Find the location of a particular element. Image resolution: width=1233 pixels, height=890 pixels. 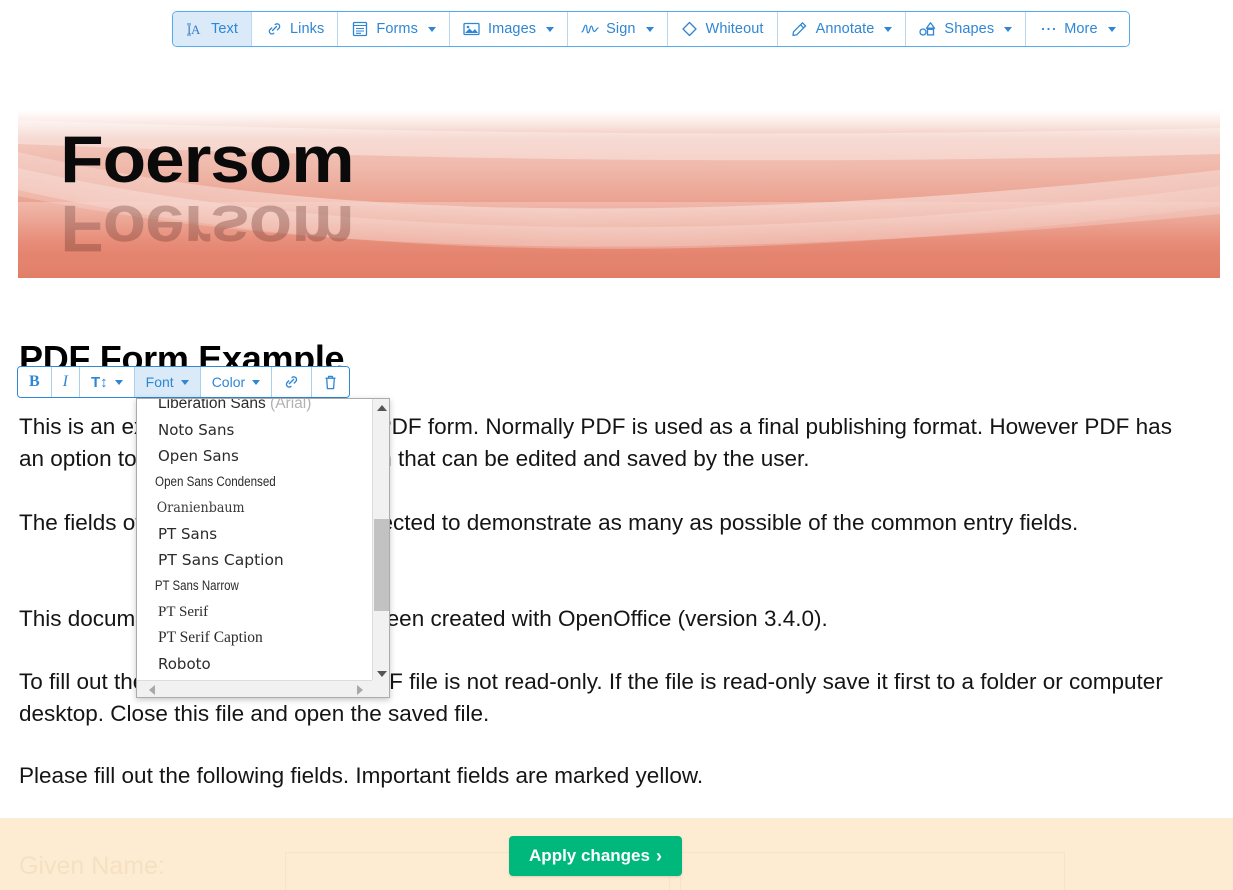

trash-icon is located at coordinates (330, 382).